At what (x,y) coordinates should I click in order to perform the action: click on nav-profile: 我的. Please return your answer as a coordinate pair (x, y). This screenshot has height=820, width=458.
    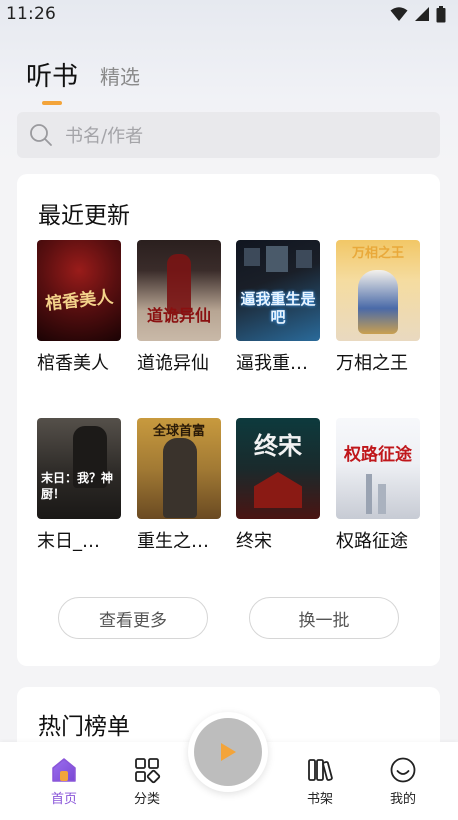
    Looking at the image, I should click on (403, 781).